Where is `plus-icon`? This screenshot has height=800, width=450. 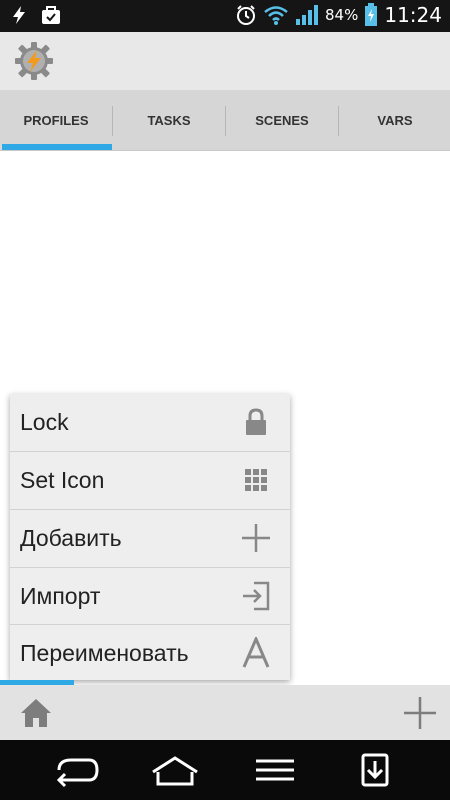 plus-icon is located at coordinates (256, 538).